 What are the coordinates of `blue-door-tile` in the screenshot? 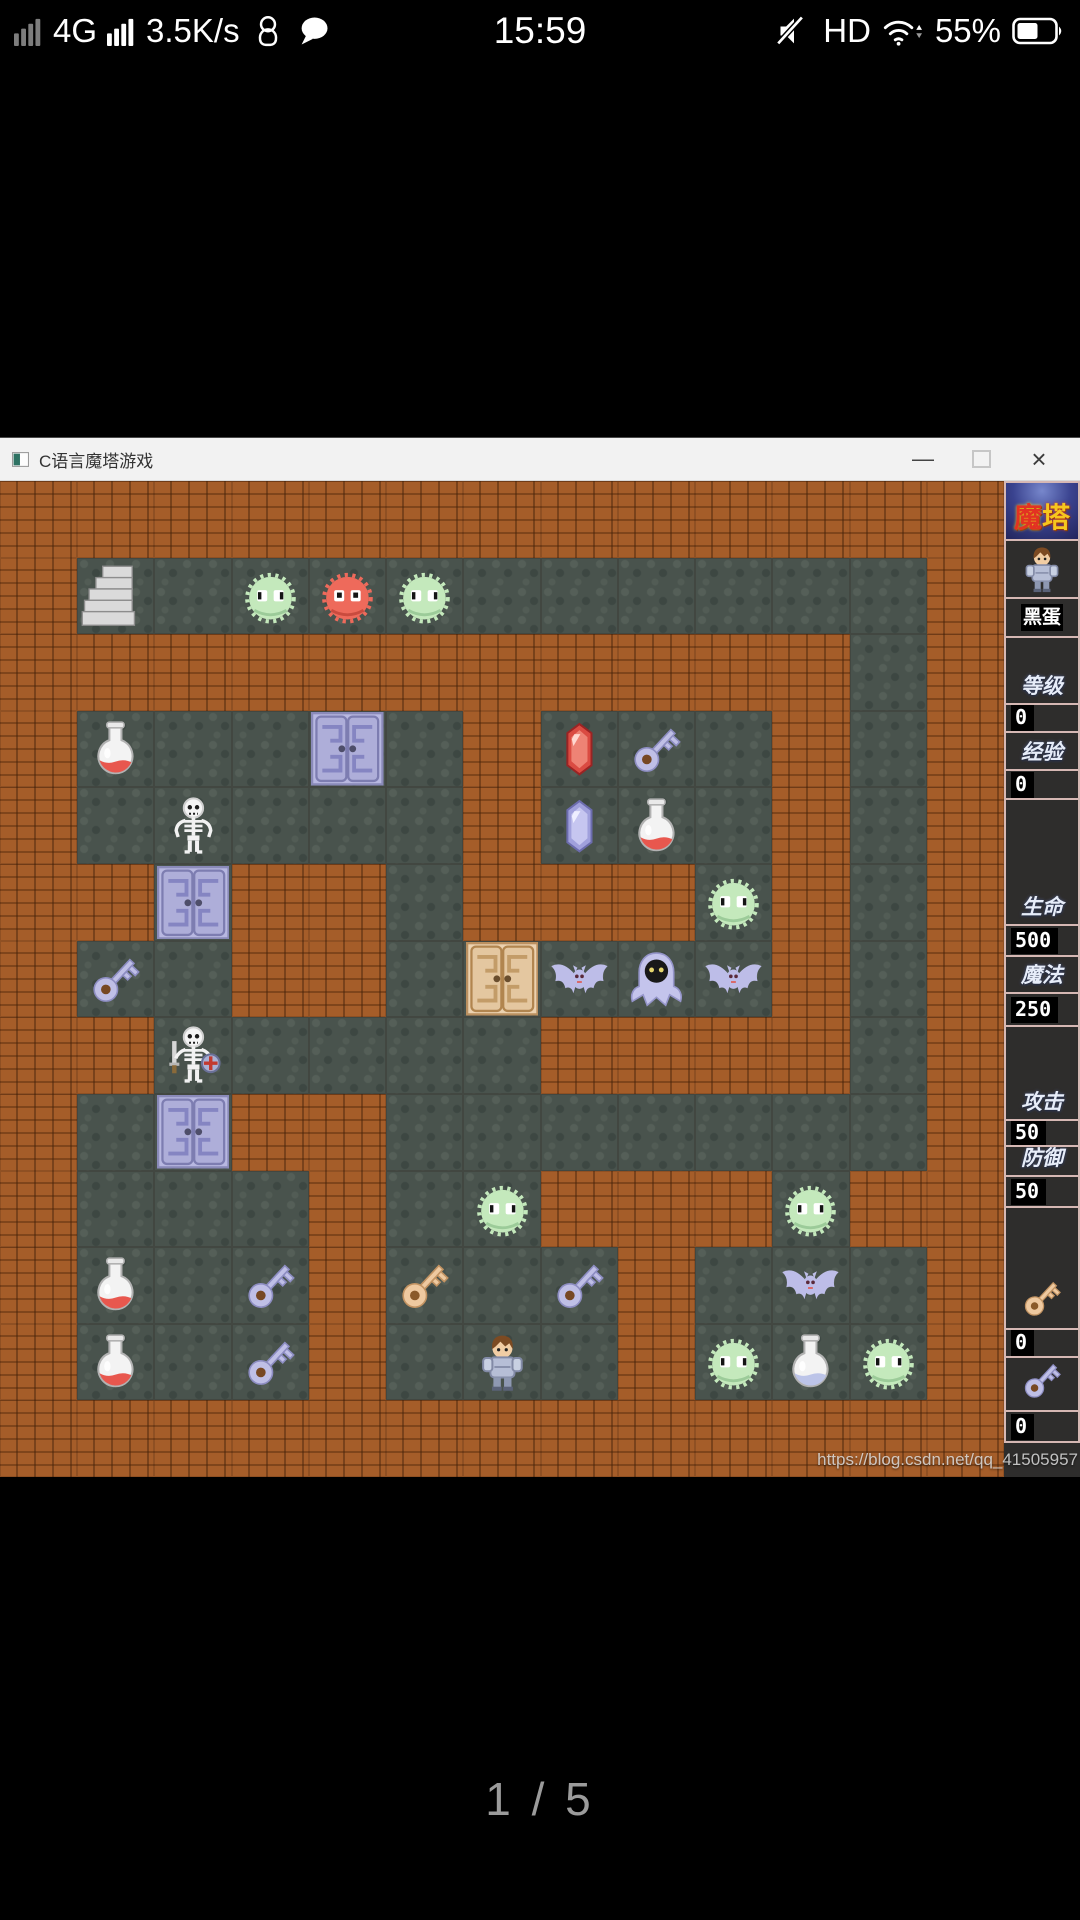 It's located at (347, 749).